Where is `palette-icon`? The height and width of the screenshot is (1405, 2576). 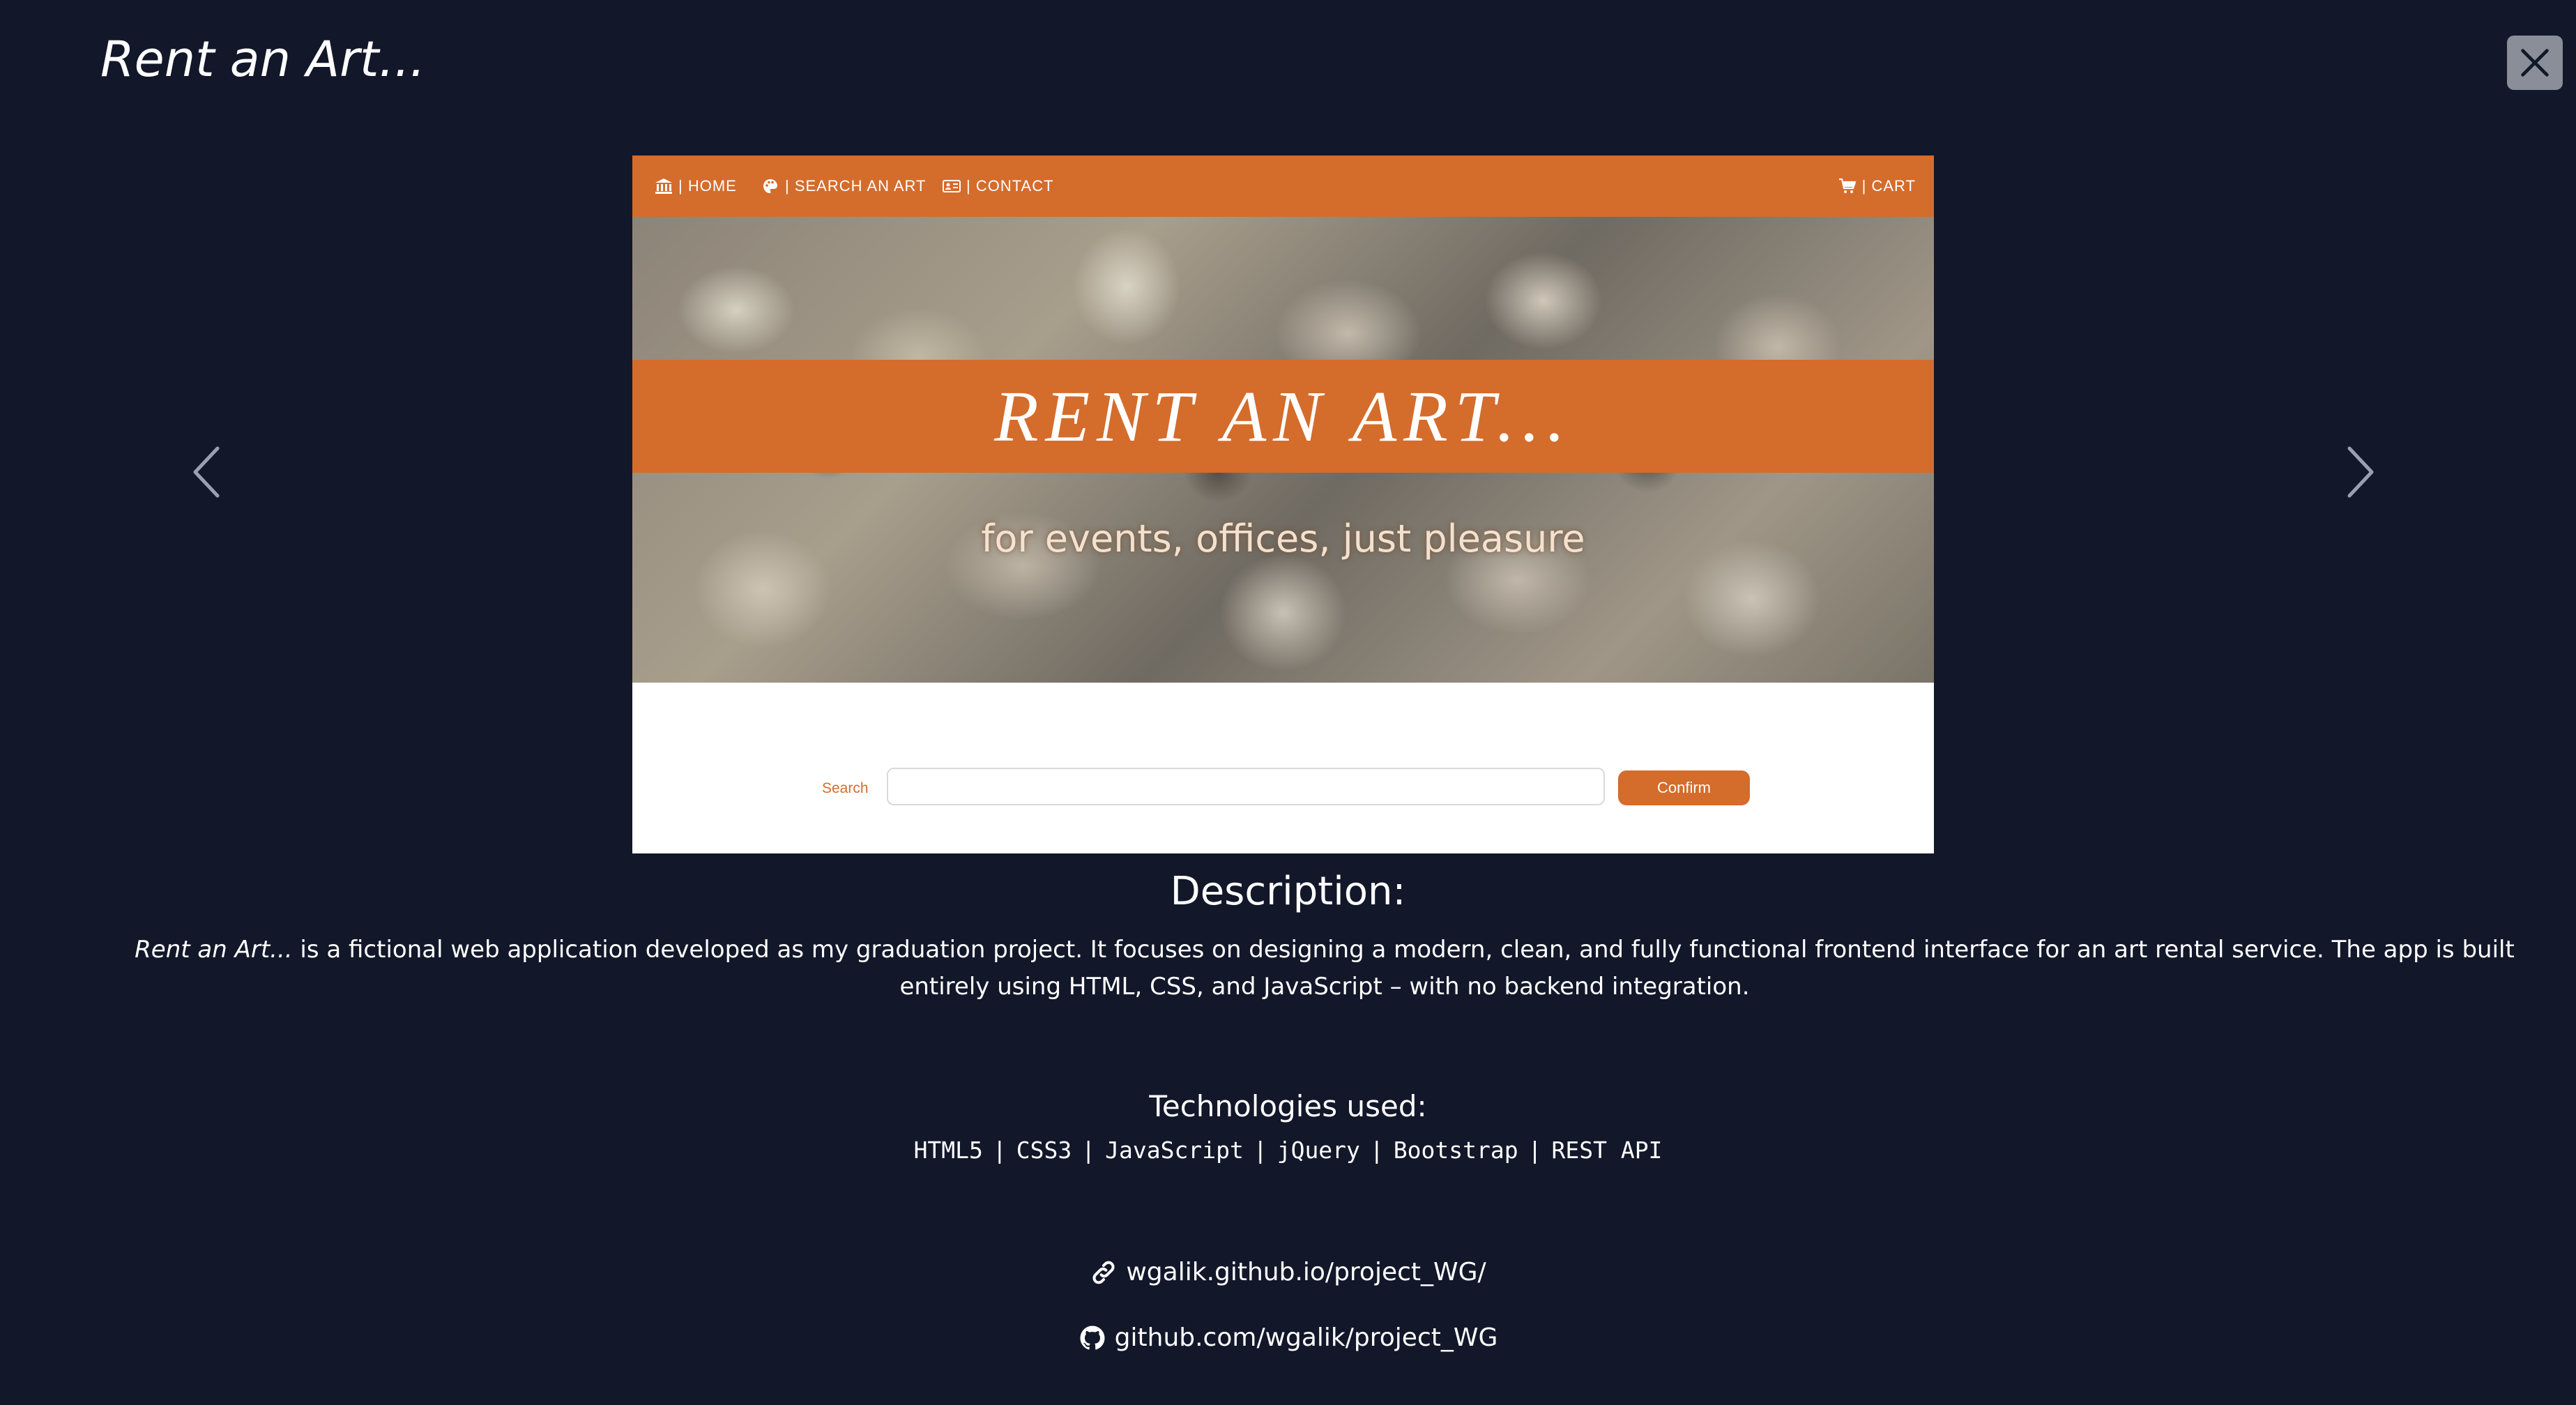
palette-icon is located at coordinates (770, 186).